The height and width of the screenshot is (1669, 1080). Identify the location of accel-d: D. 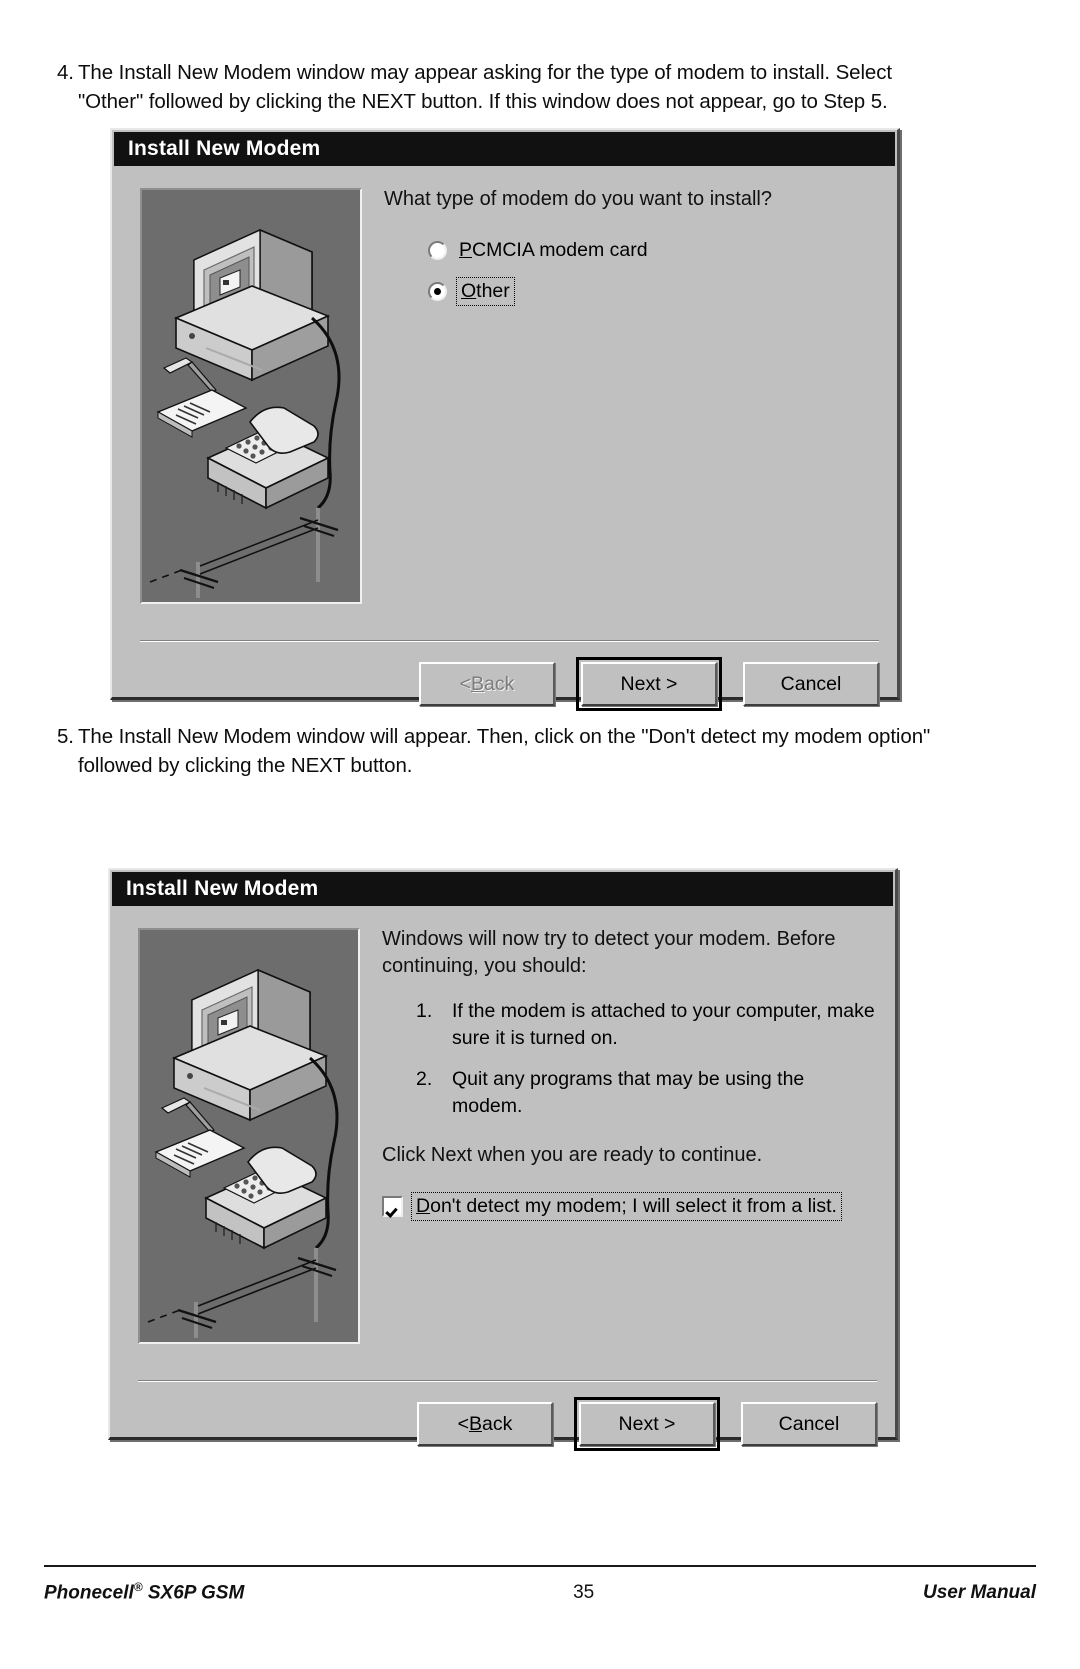
(423, 1206).